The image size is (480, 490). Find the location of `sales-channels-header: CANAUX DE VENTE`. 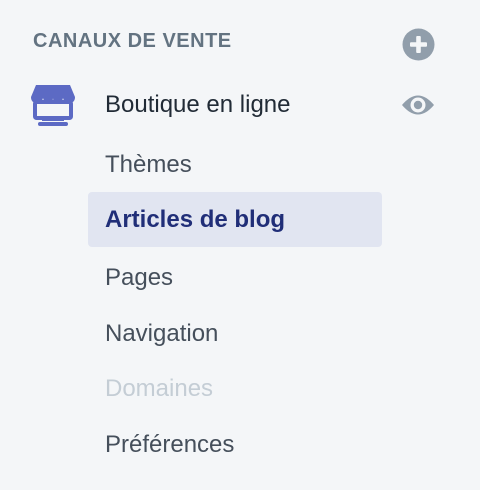

sales-channels-header: CANAUX DE VENTE is located at coordinates (237, 44).